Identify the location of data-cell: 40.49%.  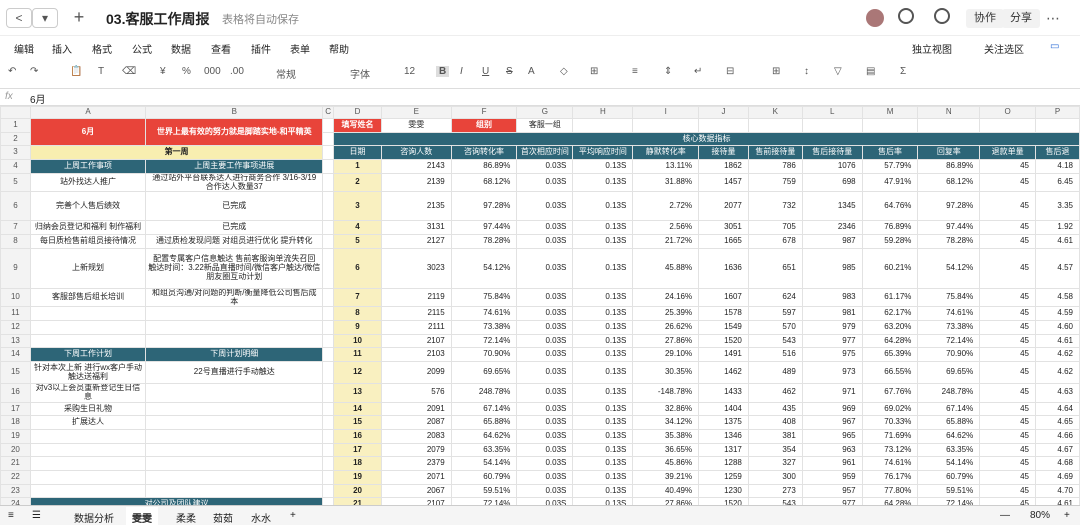
(666, 491).